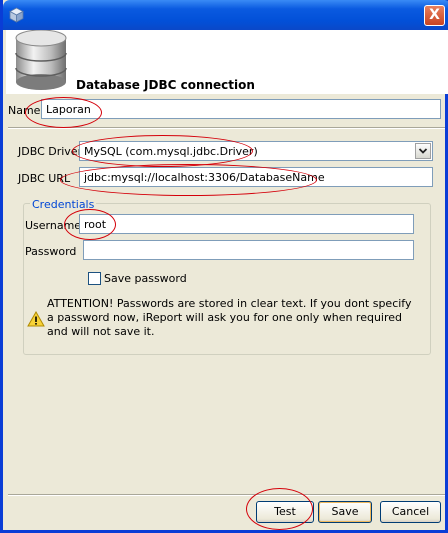 Image resolution: width=448 pixels, height=533 pixels. What do you see at coordinates (50, 151) in the screenshot?
I see `jdbc-driver-label: JDBC Driver` at bounding box center [50, 151].